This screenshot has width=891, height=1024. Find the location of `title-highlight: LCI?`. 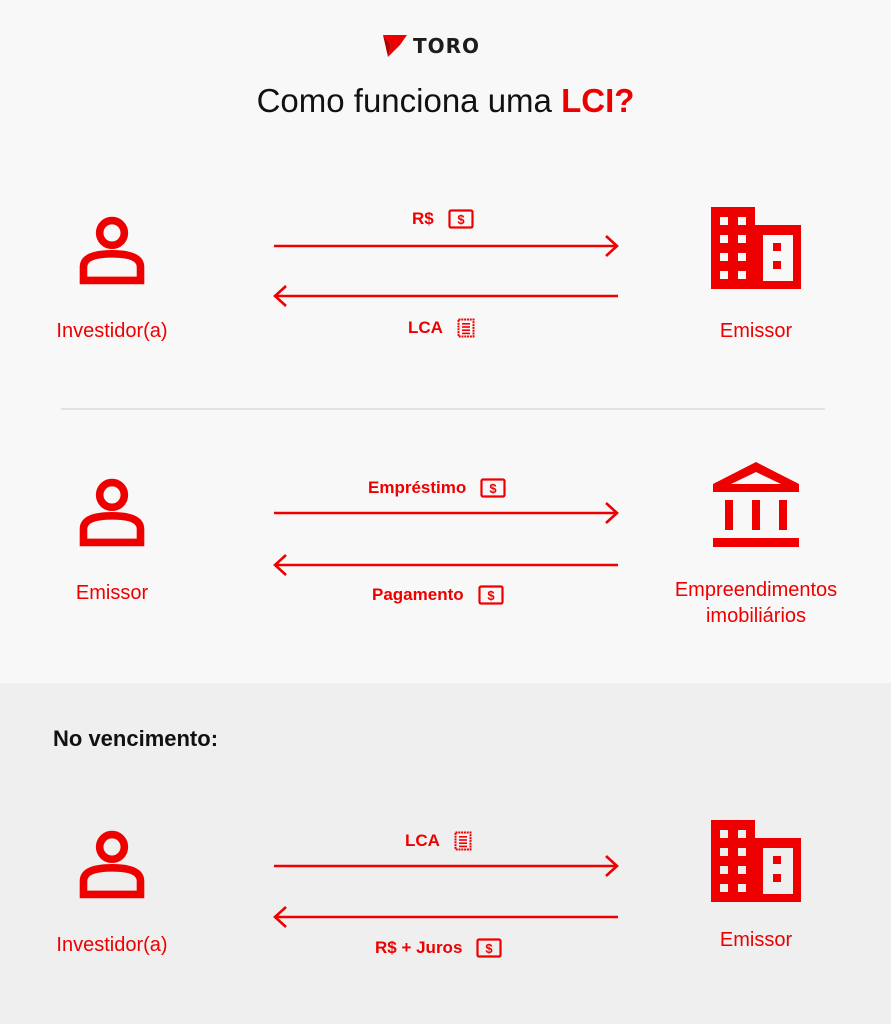

title-highlight: LCI? is located at coordinates (598, 100).